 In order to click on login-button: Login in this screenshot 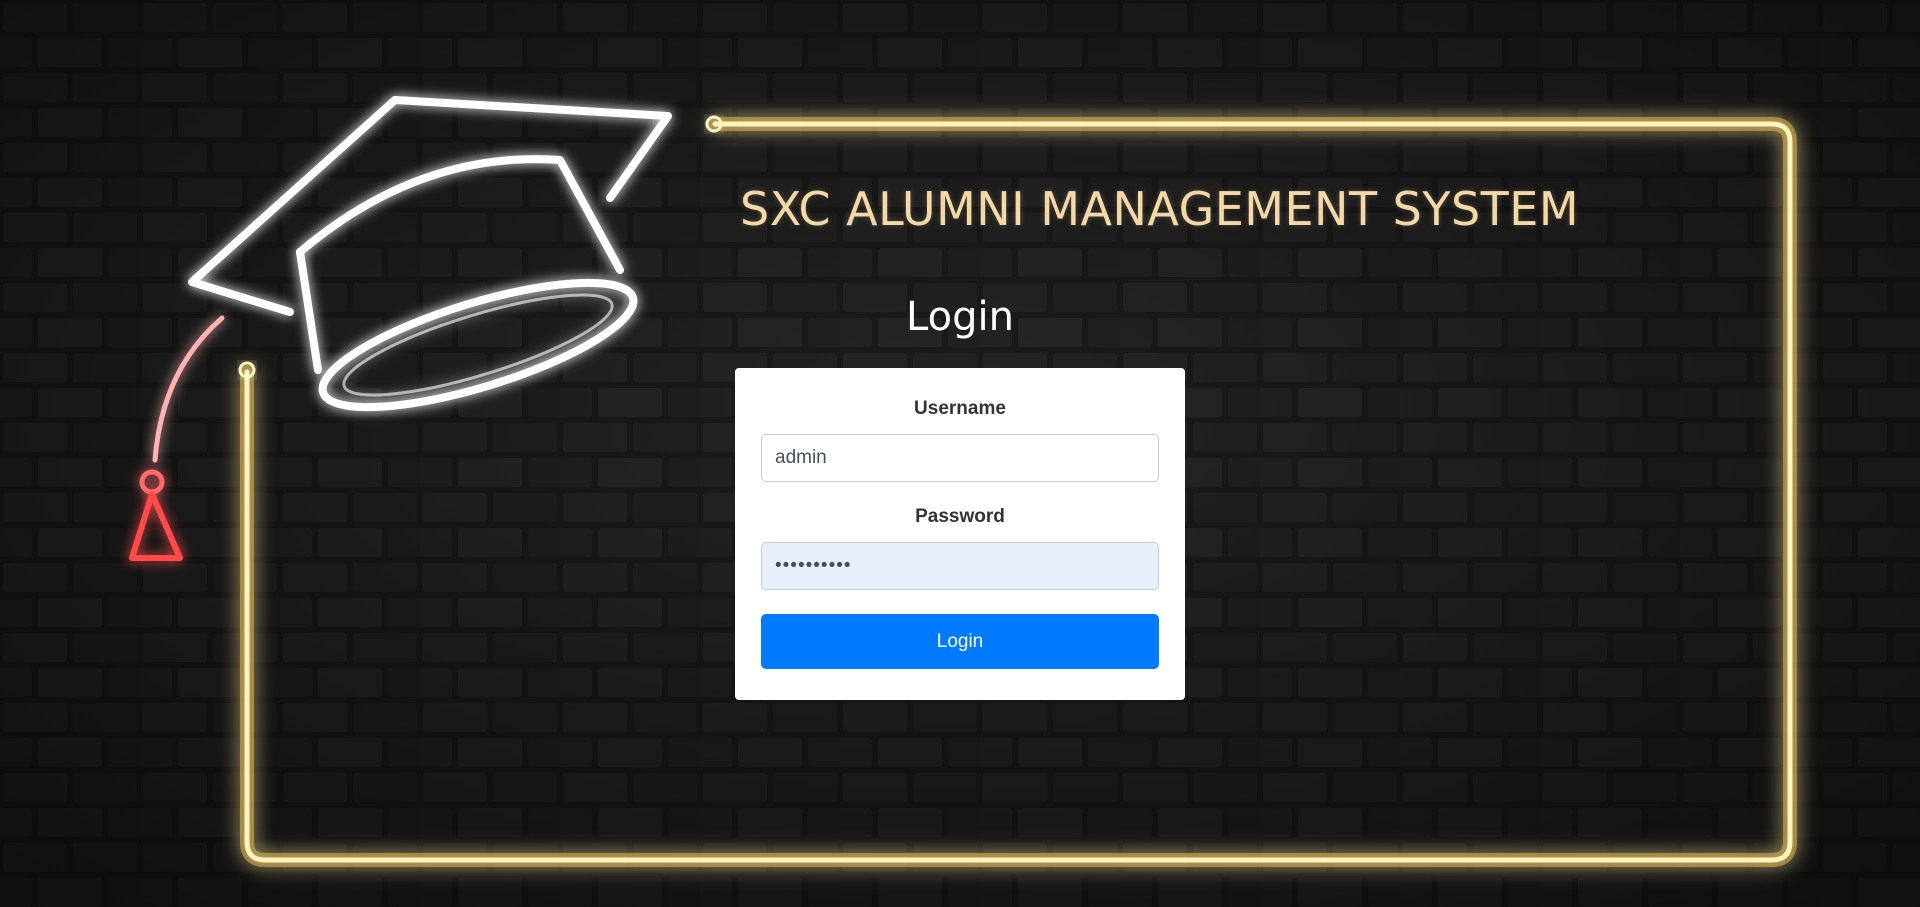, I will do `click(960, 641)`.